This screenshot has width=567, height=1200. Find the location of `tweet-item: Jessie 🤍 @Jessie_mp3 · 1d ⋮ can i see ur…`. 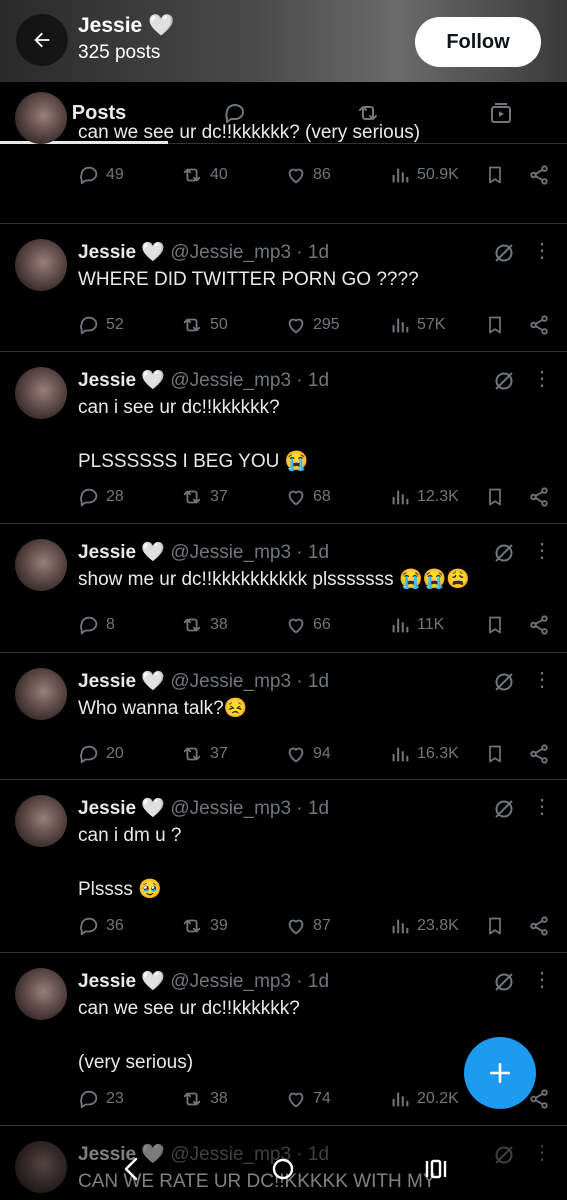

tweet-item: Jessie 🤍 @Jessie_mp3 · 1d ⋮ can i see ur… is located at coordinates (283, 438).